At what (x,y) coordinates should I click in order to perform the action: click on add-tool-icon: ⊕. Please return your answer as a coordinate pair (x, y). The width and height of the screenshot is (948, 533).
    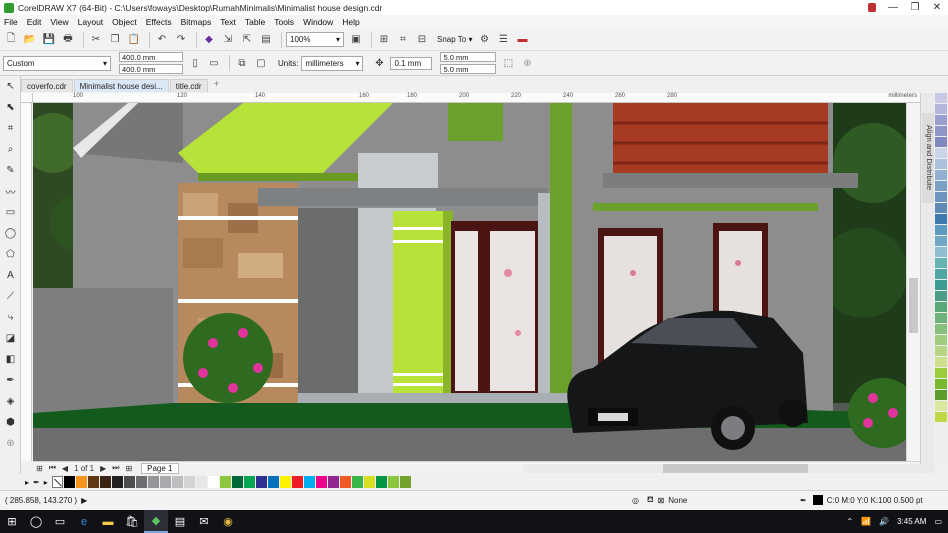
    Looking at the image, I should click on (10, 443).